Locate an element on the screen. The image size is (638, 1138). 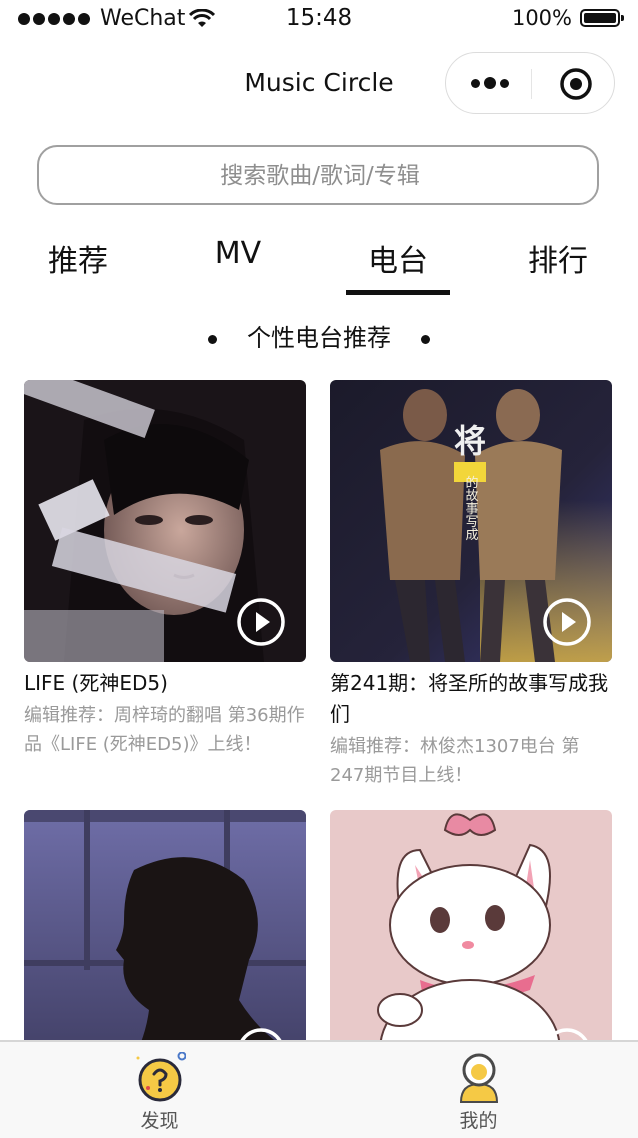
close-miniprogram-icon is located at coordinates (576, 84).